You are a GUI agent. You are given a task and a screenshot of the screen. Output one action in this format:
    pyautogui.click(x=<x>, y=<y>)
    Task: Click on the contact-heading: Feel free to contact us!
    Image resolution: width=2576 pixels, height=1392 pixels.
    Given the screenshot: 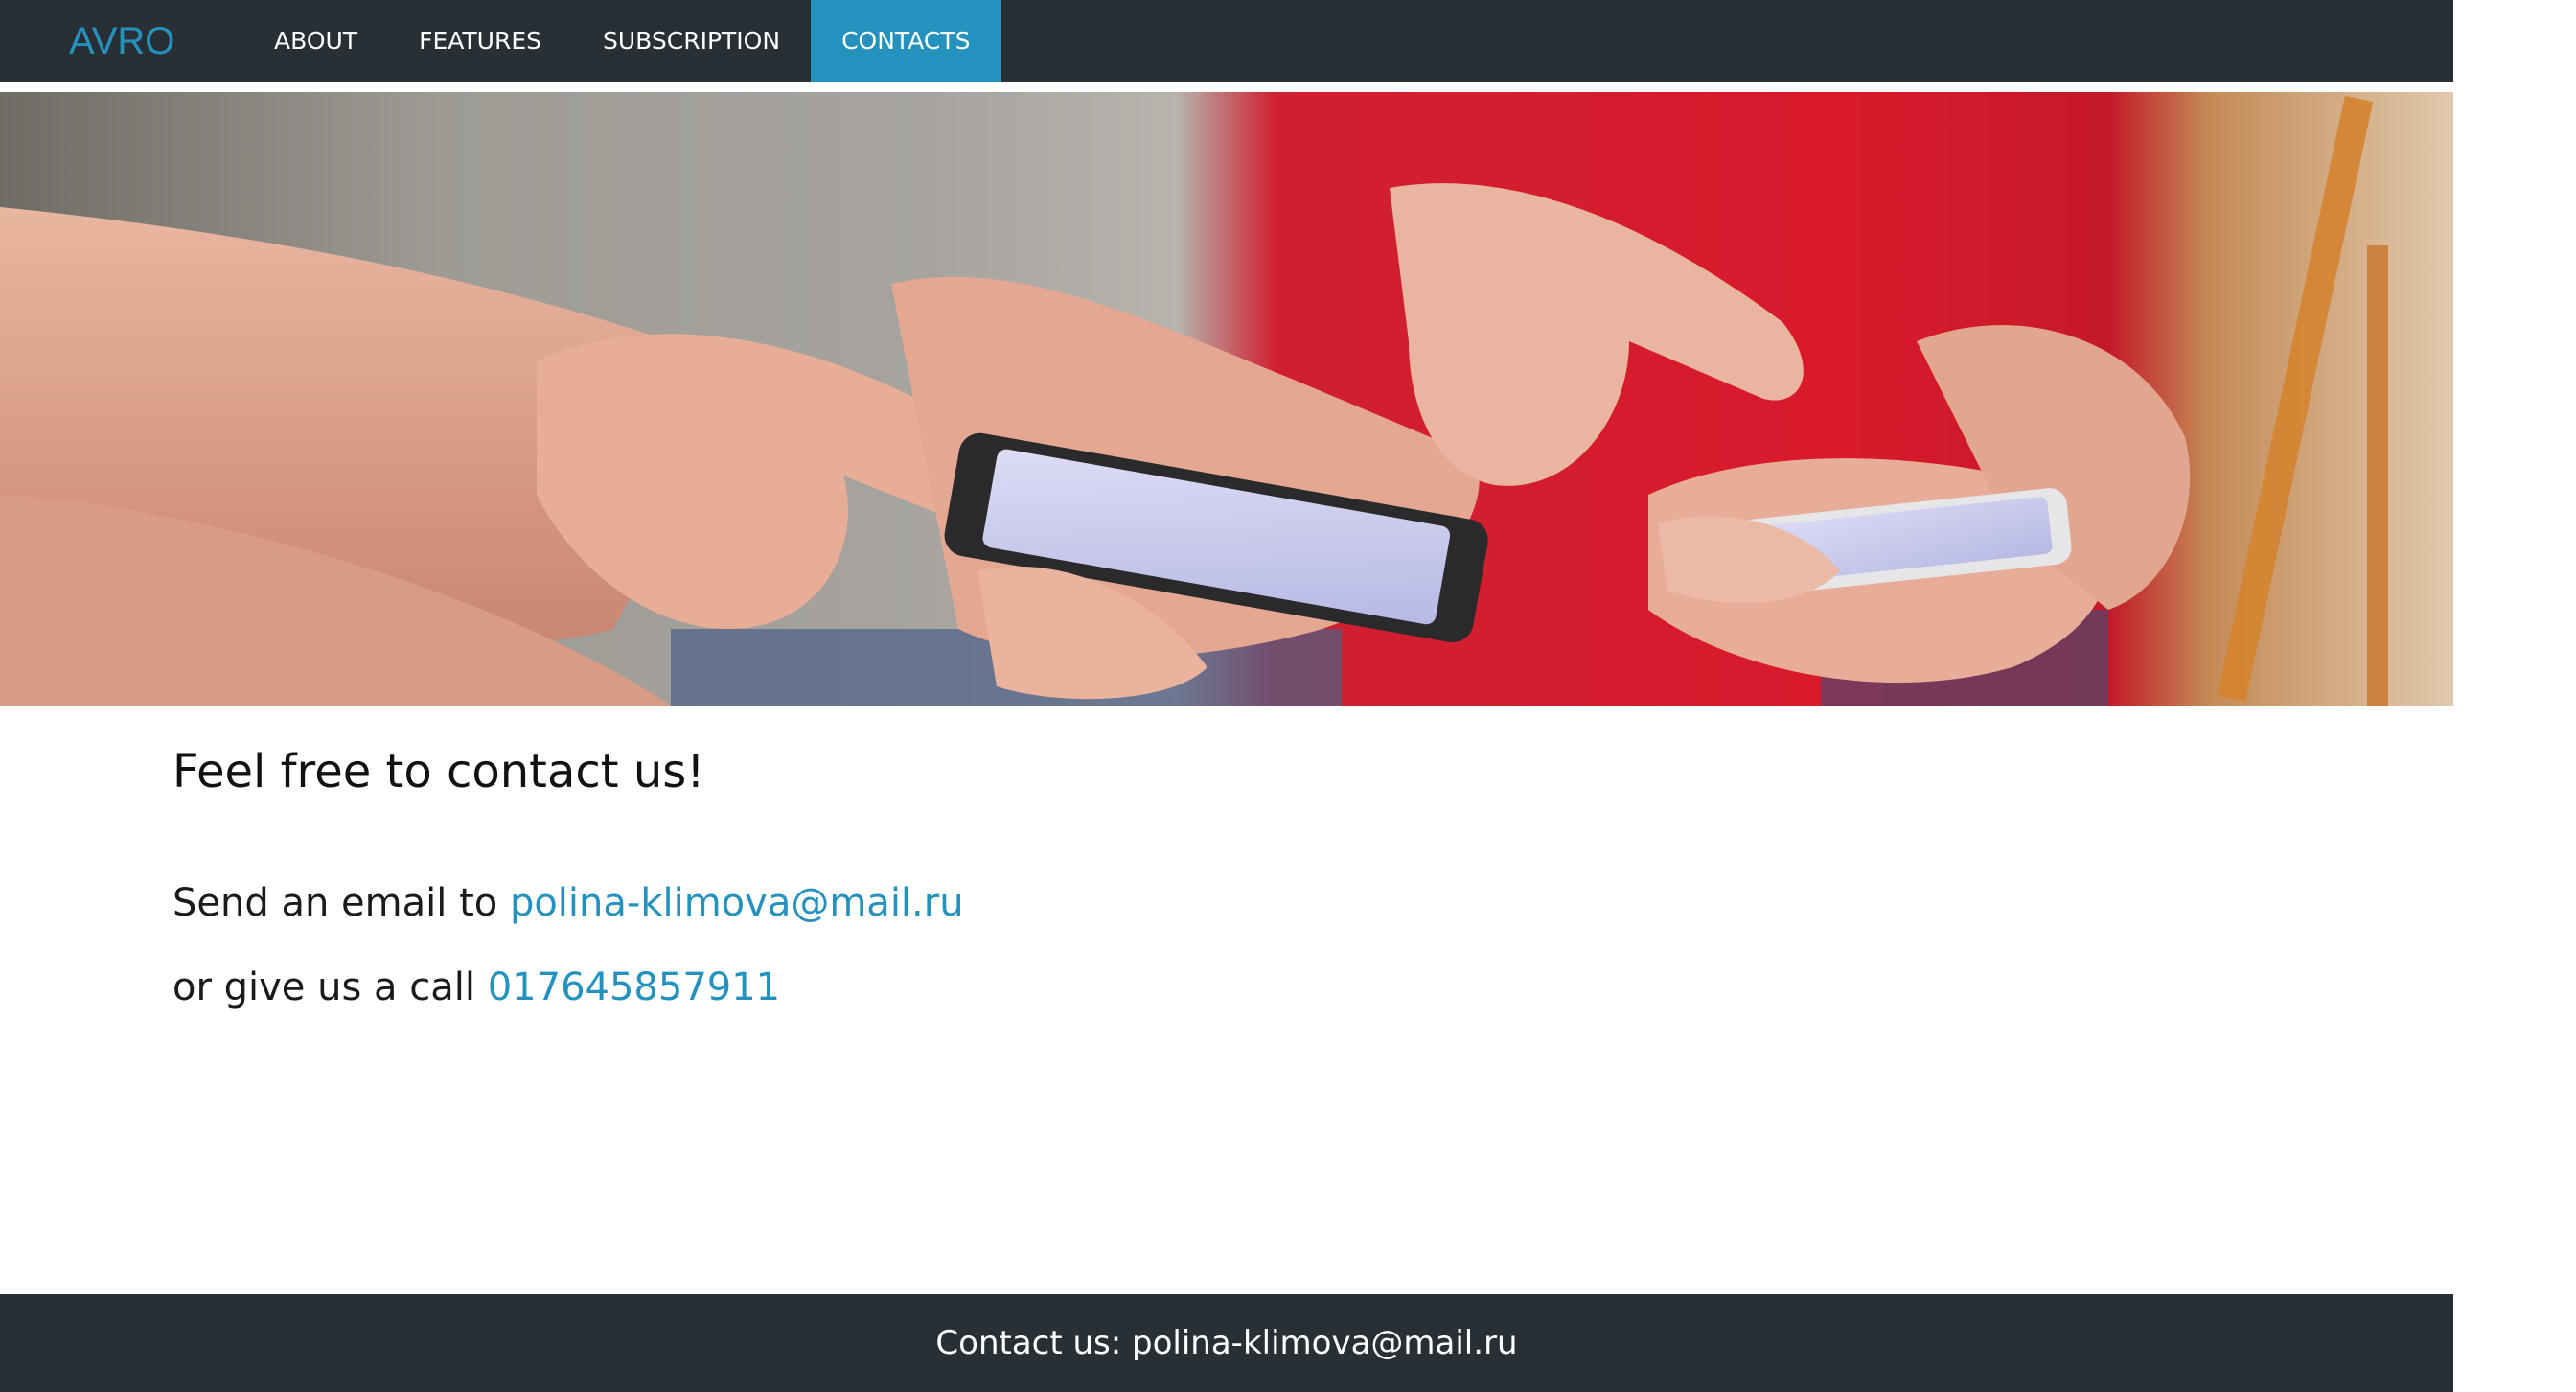 What is the action you would take?
    pyautogui.click(x=438, y=772)
    